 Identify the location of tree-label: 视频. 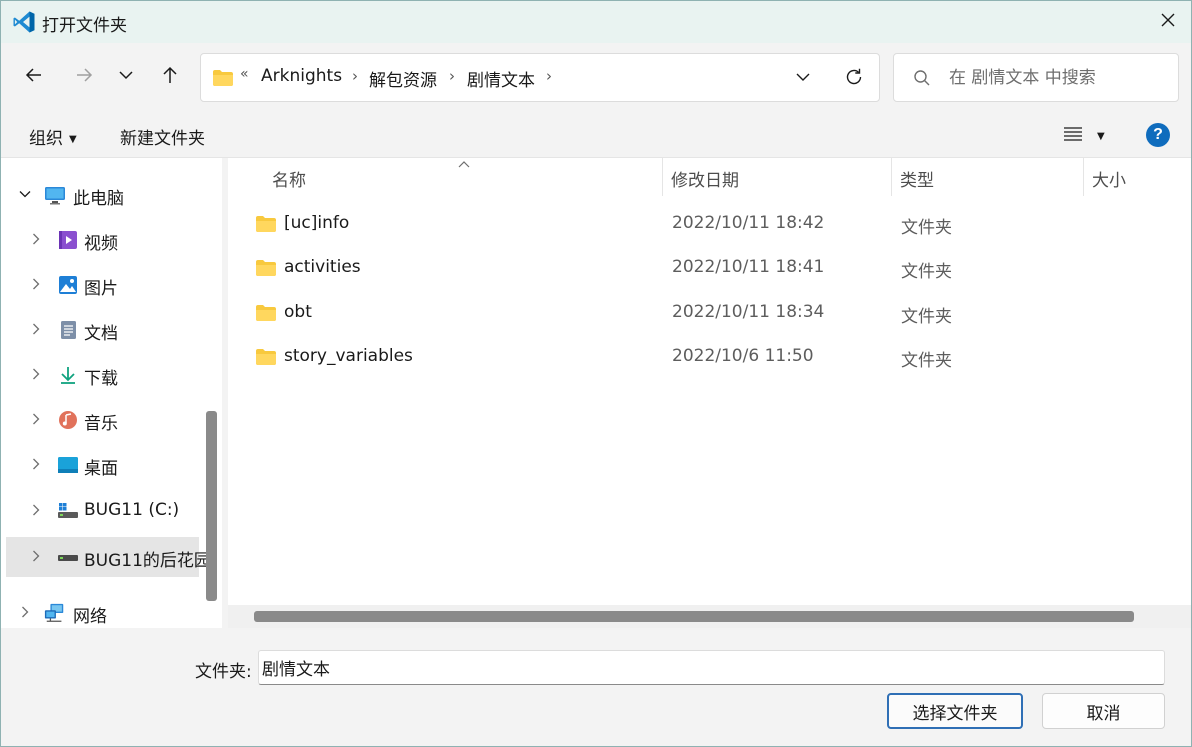
(101, 244).